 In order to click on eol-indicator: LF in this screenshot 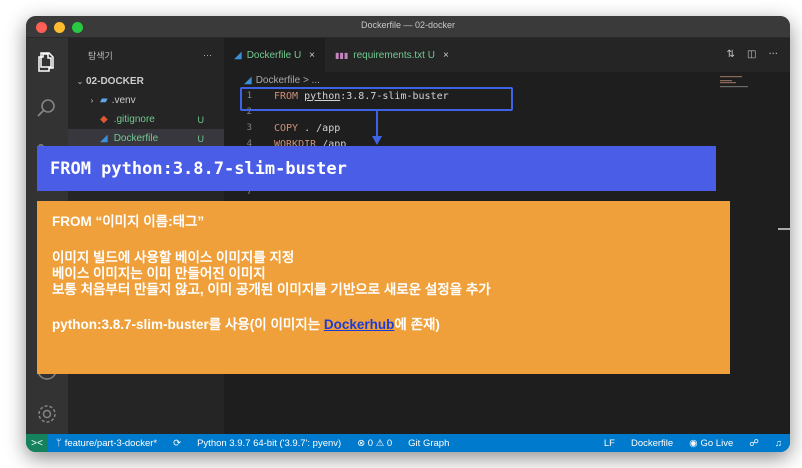, I will do `click(609, 443)`.